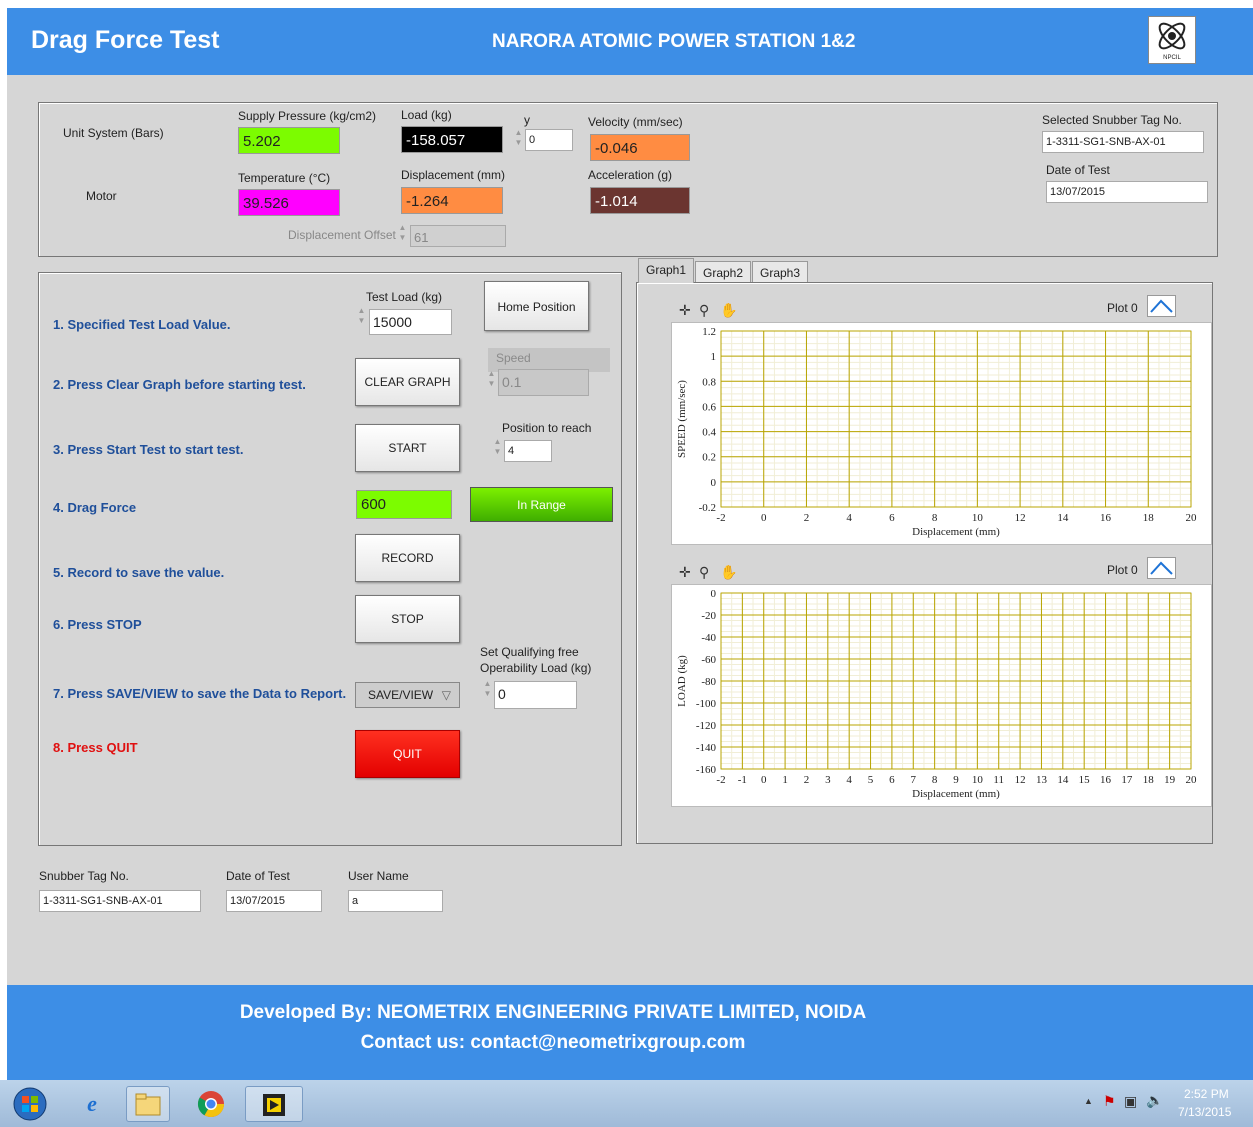 This screenshot has width=1253, height=1127. Describe the element at coordinates (1106, 780) in the screenshot. I see `load-xtick-18: 16` at that location.